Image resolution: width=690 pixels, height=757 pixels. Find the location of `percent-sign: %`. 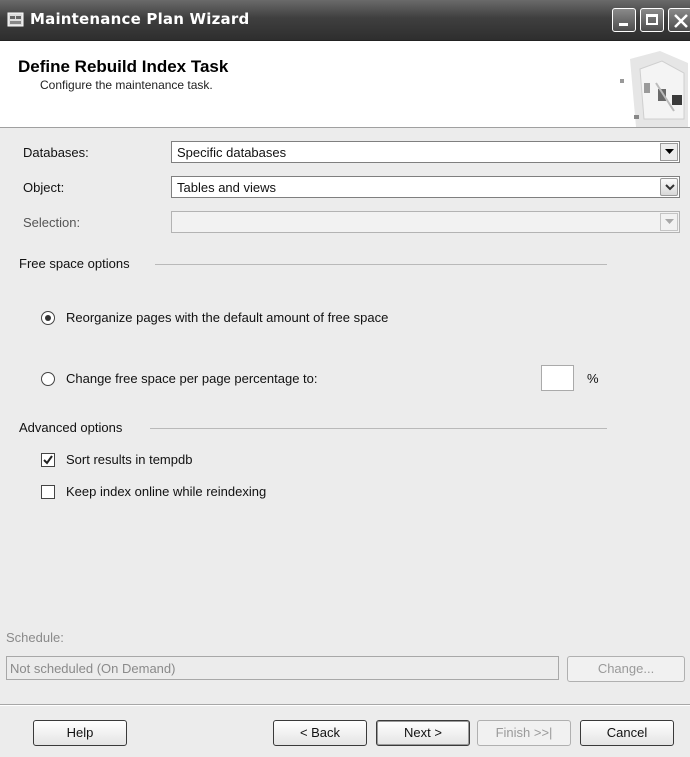

percent-sign: % is located at coordinates (593, 378).